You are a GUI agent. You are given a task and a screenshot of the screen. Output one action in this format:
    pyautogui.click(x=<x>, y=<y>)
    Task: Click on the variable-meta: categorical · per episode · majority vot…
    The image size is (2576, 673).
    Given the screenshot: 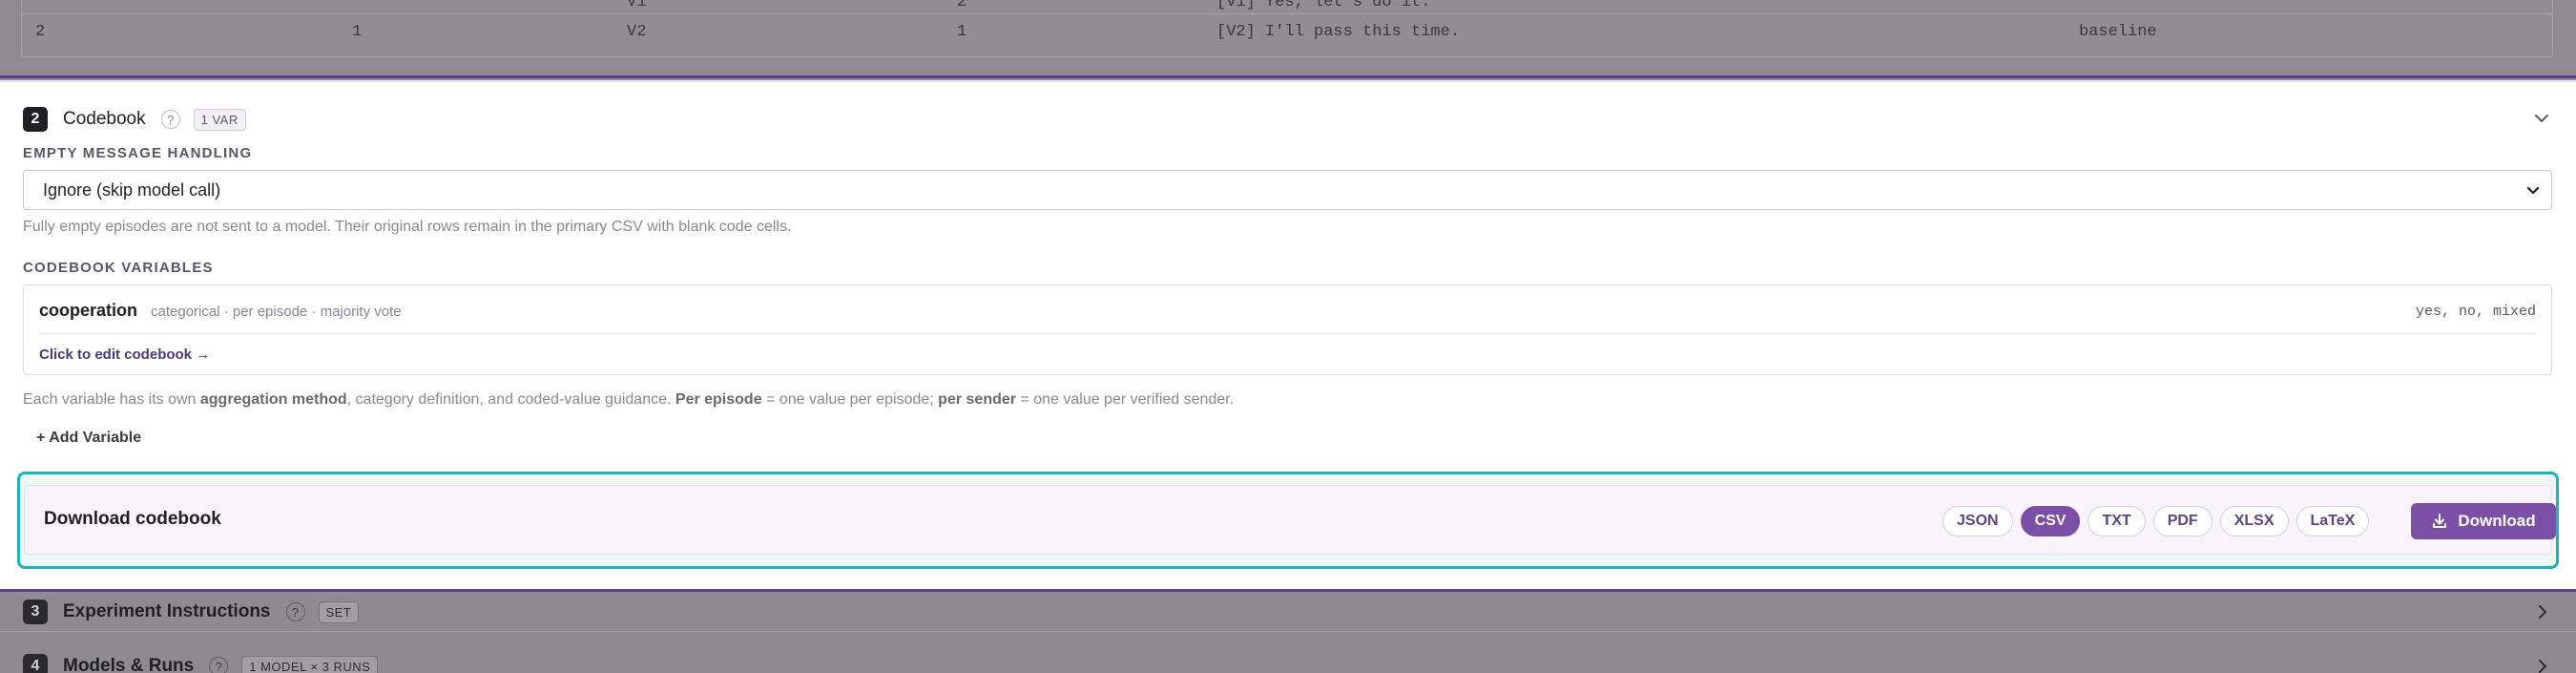 What is the action you would take?
    pyautogui.click(x=276, y=312)
    